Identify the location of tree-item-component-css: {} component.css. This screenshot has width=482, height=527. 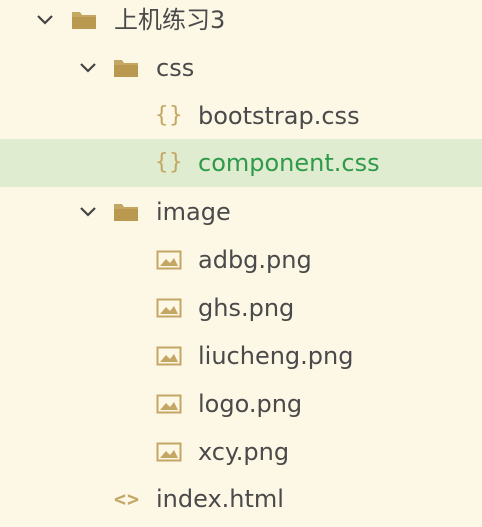
(241, 163).